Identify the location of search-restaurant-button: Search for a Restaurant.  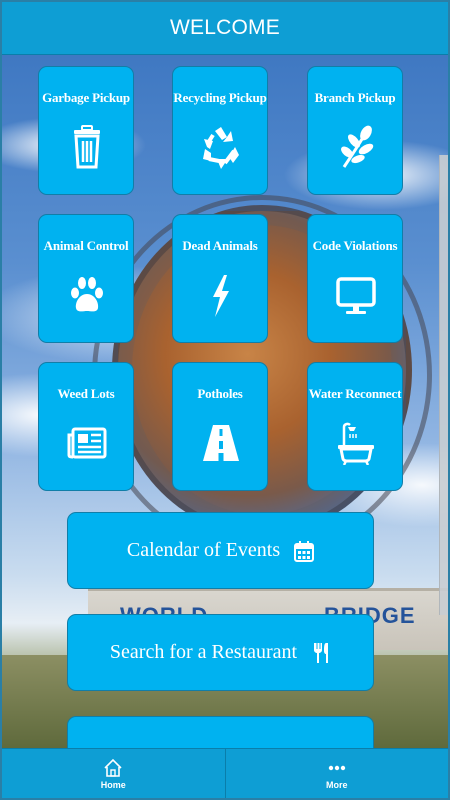
(220, 652).